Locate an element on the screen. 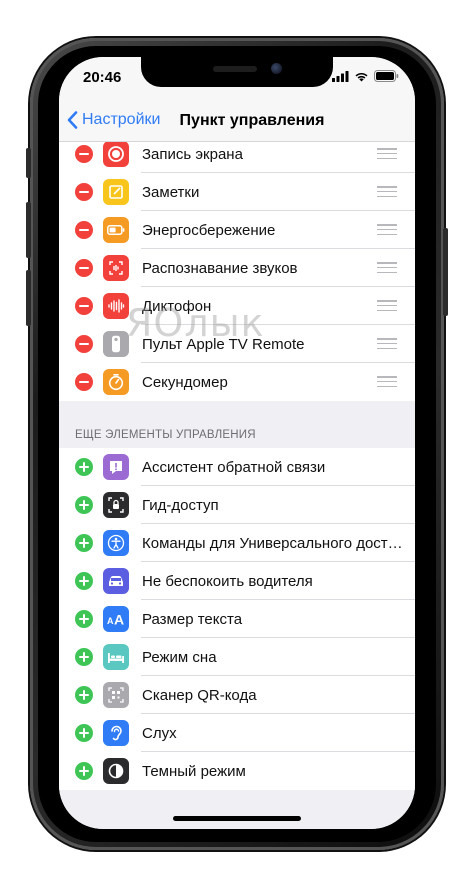 The width and height of the screenshot is (474, 884). status-icons is located at coordinates (365, 76).